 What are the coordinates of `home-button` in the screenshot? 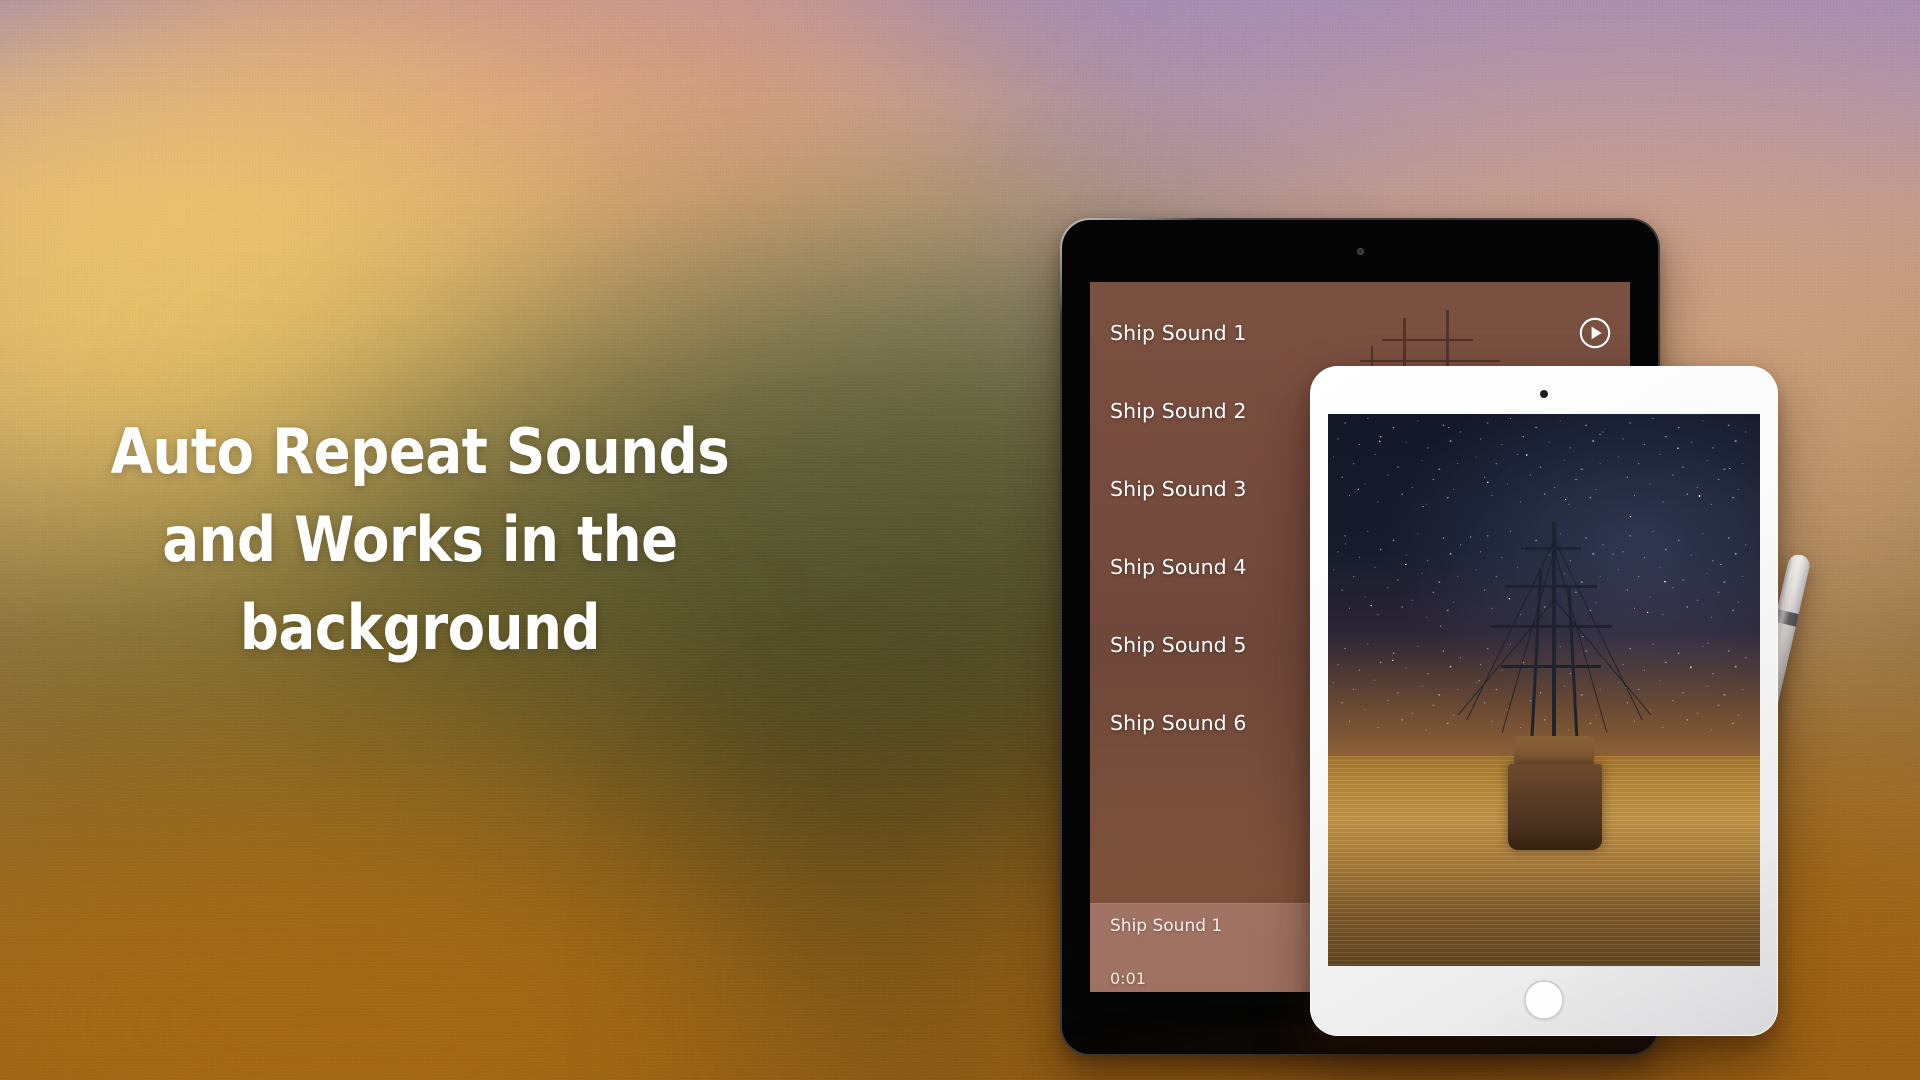 It's located at (1544, 1000).